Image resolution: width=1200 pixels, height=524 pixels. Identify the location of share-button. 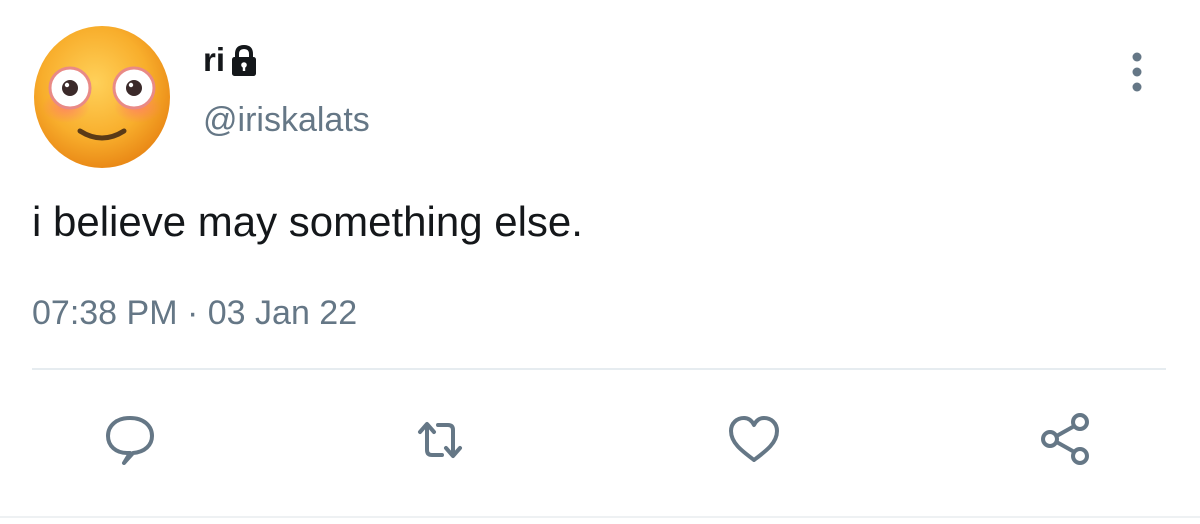
(1066, 440).